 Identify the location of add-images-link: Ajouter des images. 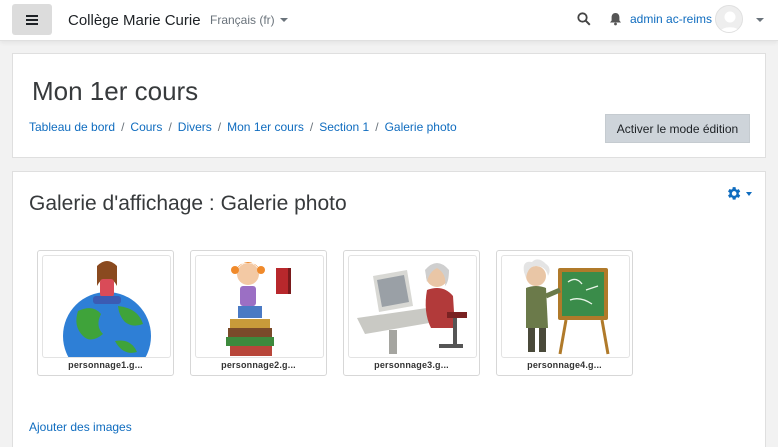
(80, 427).